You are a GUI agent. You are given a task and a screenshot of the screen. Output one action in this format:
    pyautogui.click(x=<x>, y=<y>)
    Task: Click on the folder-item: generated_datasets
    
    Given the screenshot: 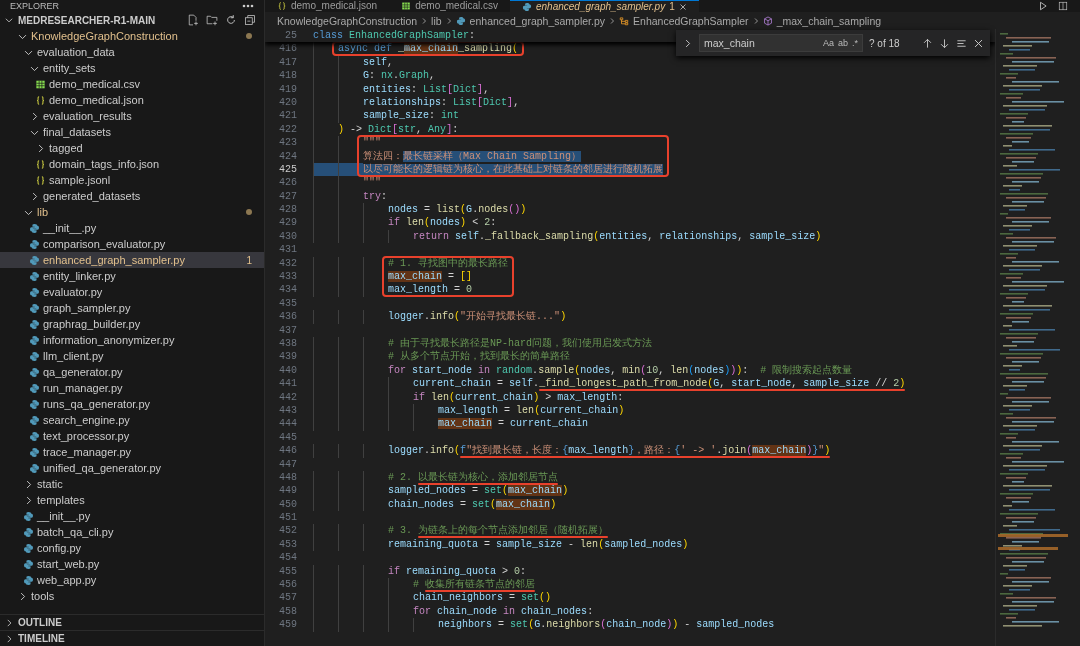 What is the action you would take?
    pyautogui.click(x=132, y=196)
    